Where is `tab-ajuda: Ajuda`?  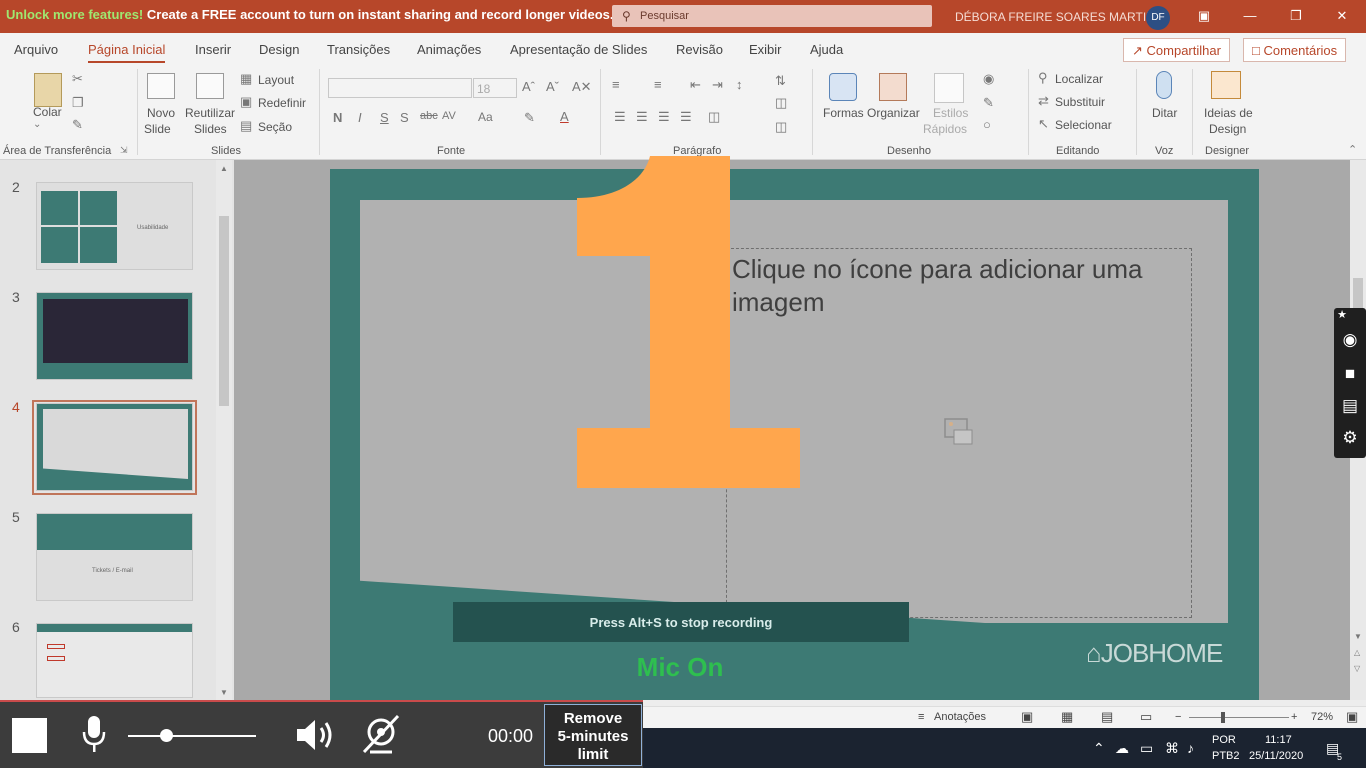
tab-ajuda: Ajuda is located at coordinates (826, 49).